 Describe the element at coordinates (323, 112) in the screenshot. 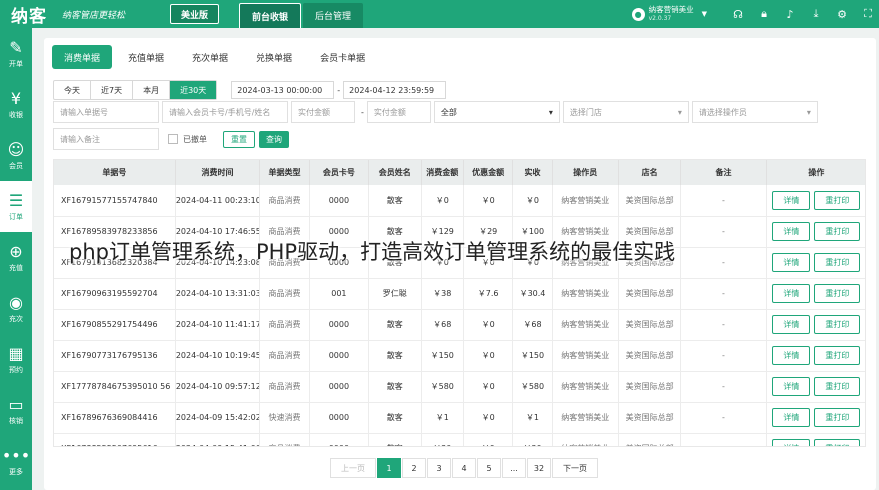

I see `amount-min-input: 实付金额` at that location.